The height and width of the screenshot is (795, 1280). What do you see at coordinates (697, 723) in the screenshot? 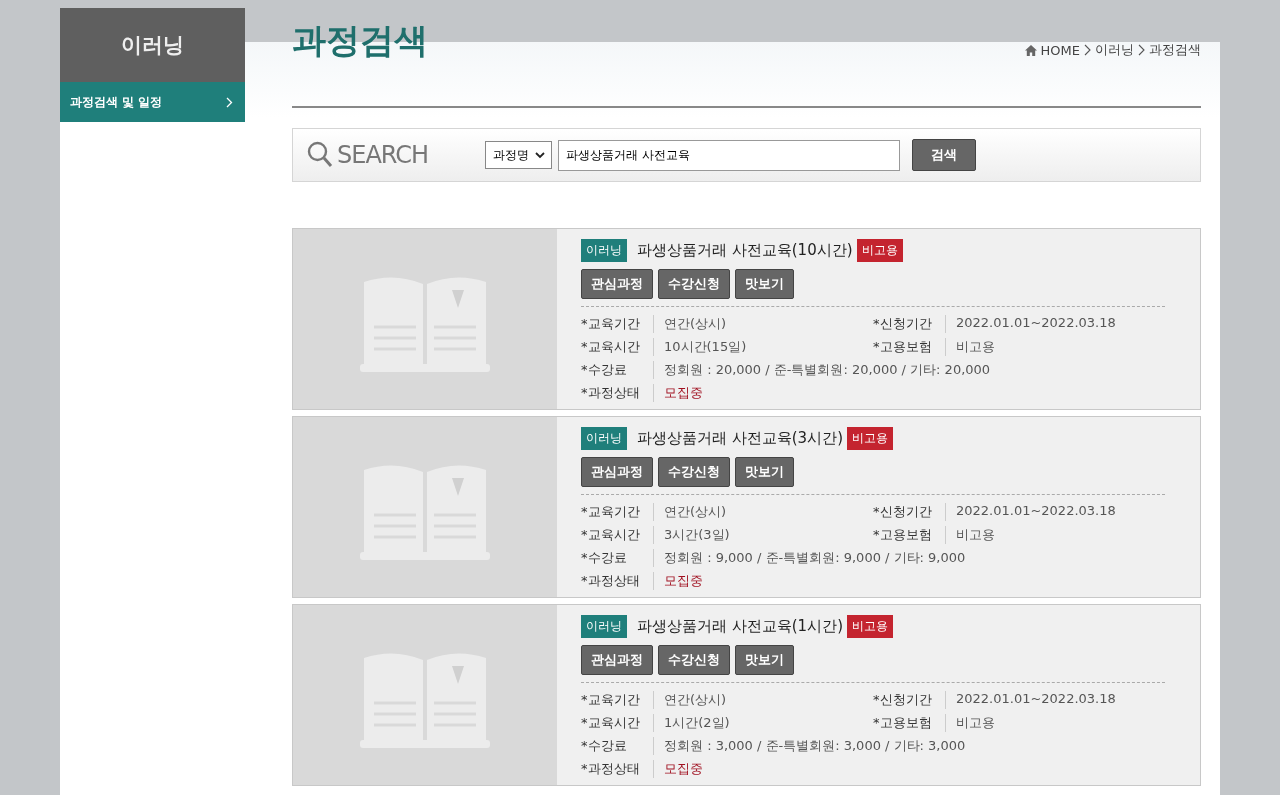
I see `field-value: 1시간(2일)` at bounding box center [697, 723].